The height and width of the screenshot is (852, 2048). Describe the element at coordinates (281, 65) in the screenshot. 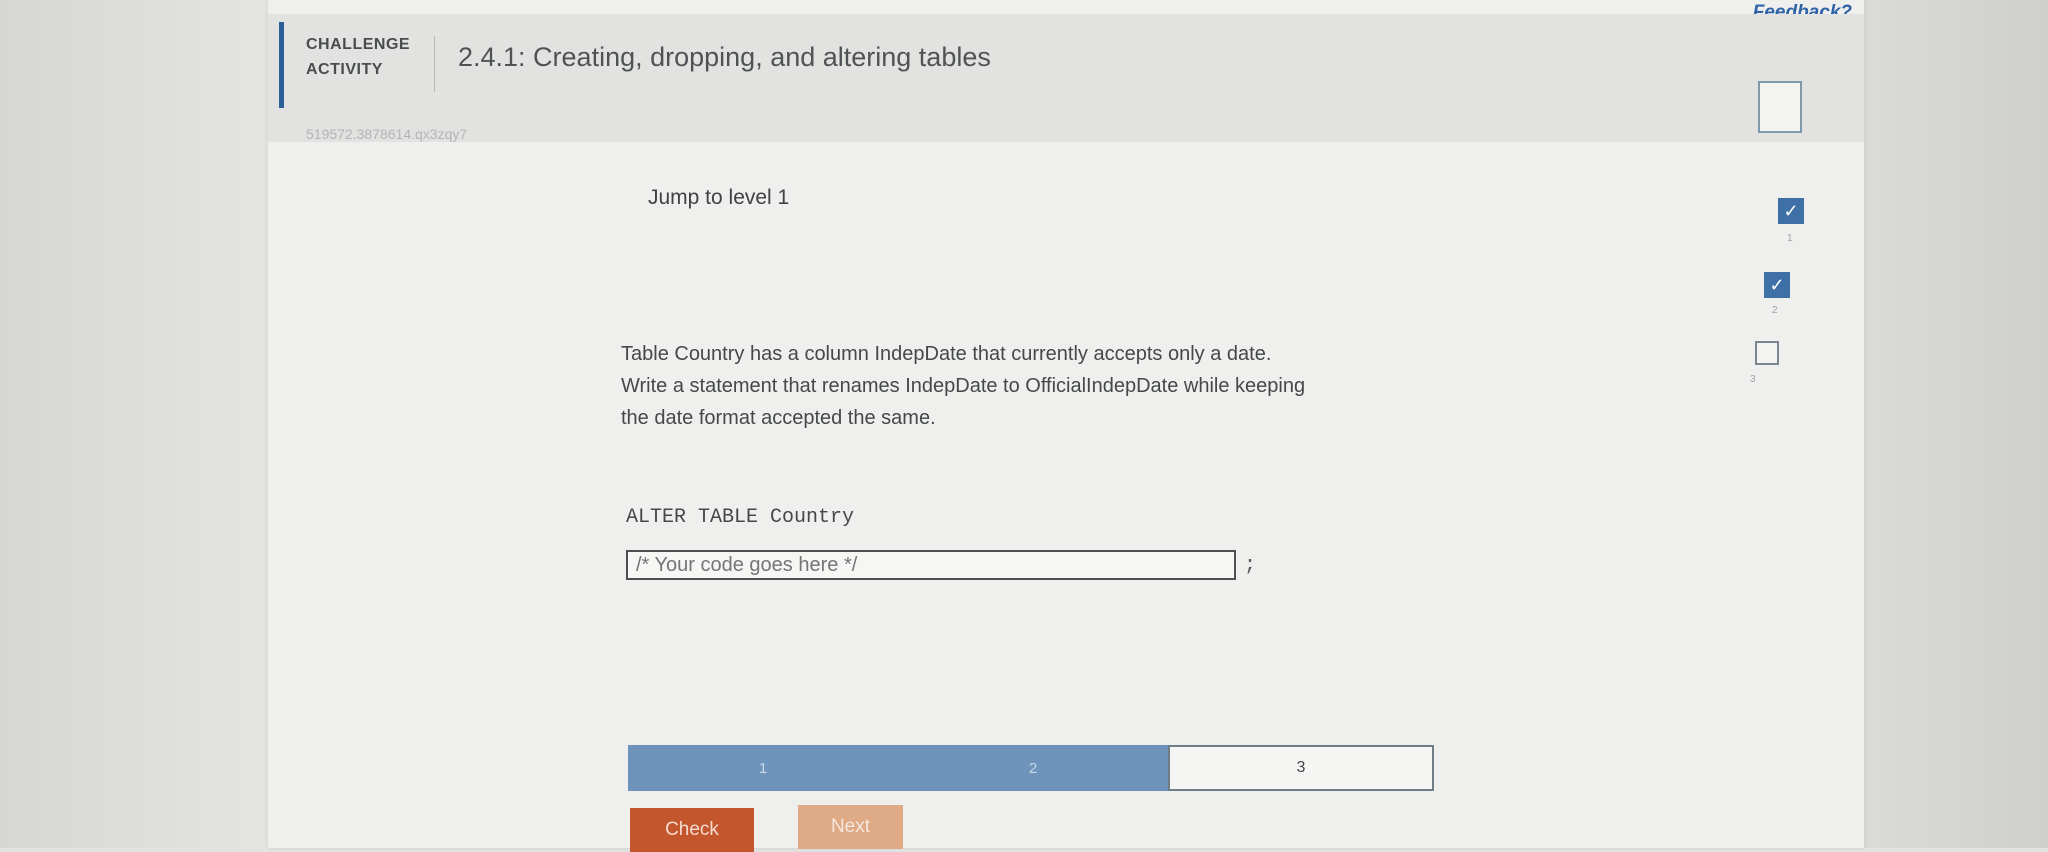

I see `header-accent-bar` at that location.